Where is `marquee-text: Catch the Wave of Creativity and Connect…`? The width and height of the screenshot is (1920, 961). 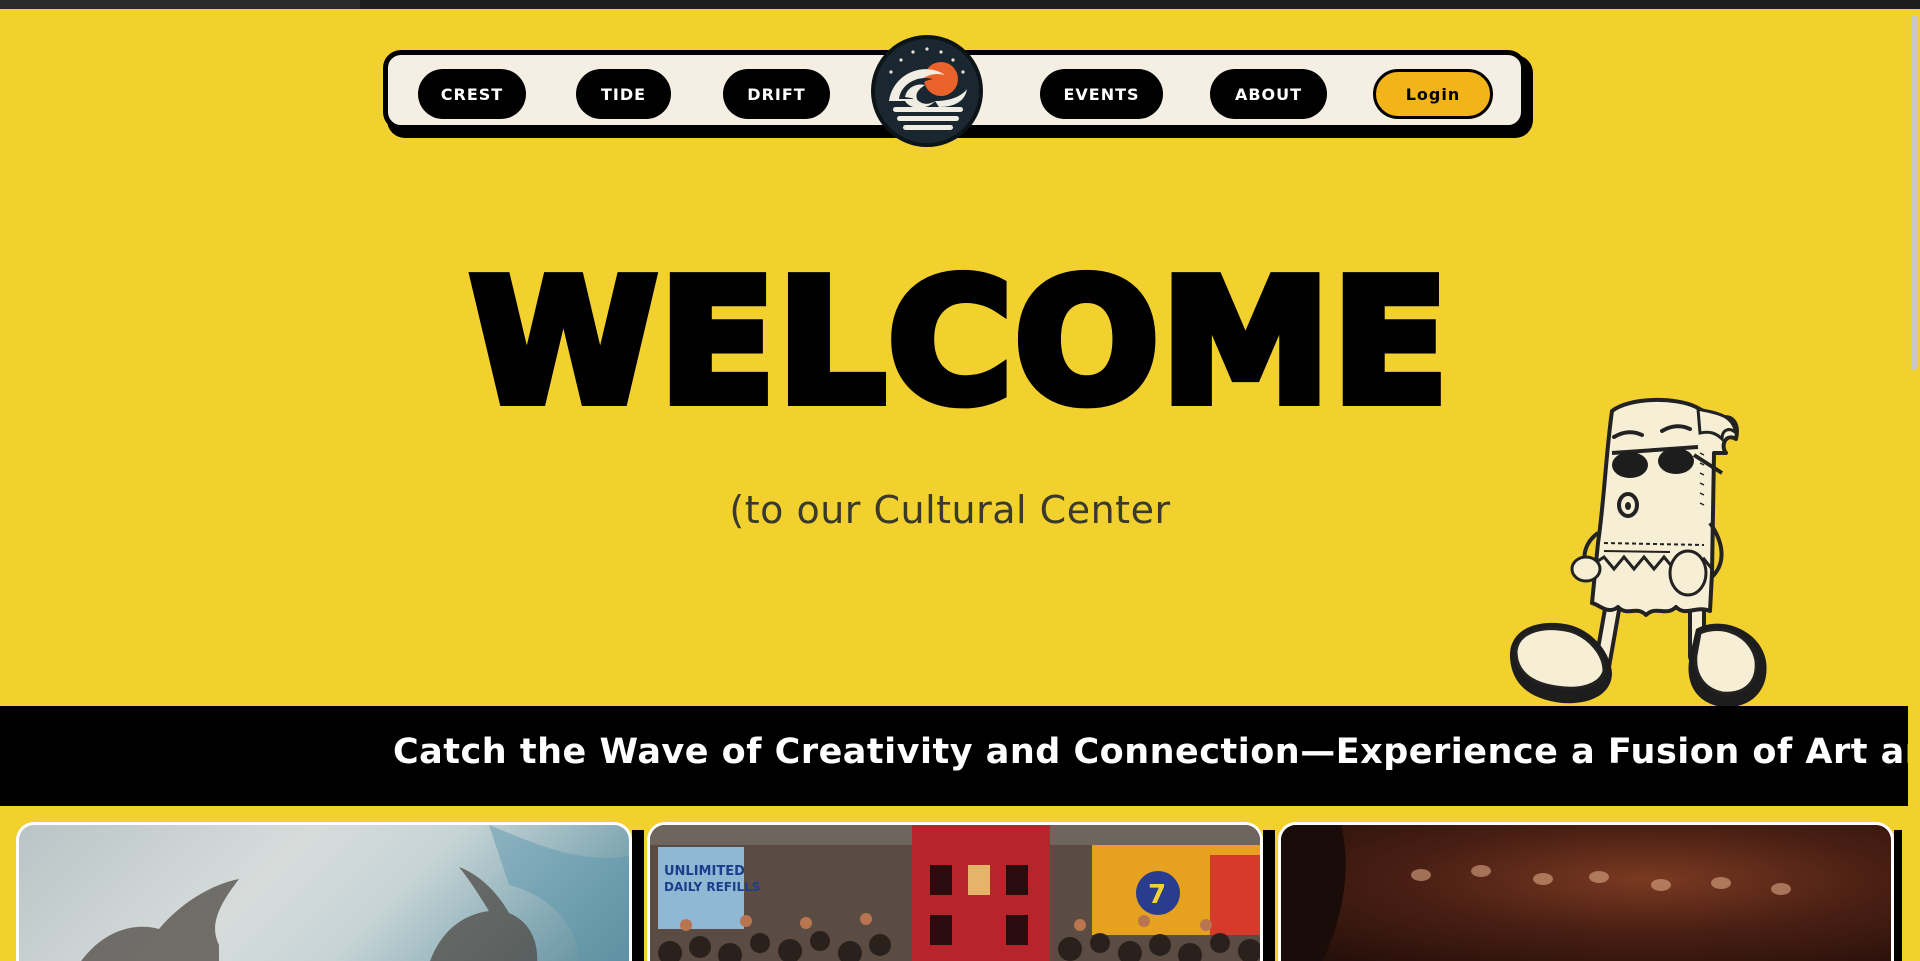 marquee-text: Catch the Wave of Creativity and Connect… is located at coordinates (1150, 752).